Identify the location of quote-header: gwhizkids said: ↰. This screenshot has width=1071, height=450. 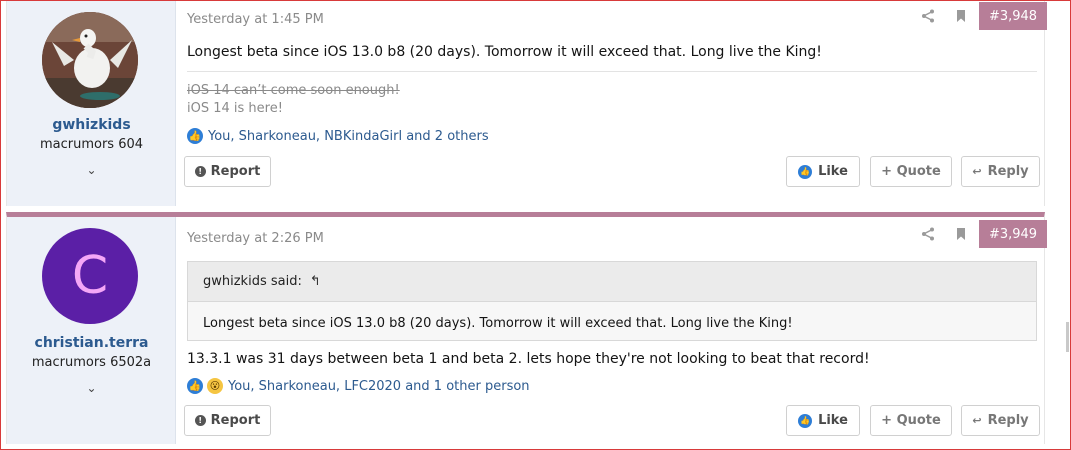
(612, 282).